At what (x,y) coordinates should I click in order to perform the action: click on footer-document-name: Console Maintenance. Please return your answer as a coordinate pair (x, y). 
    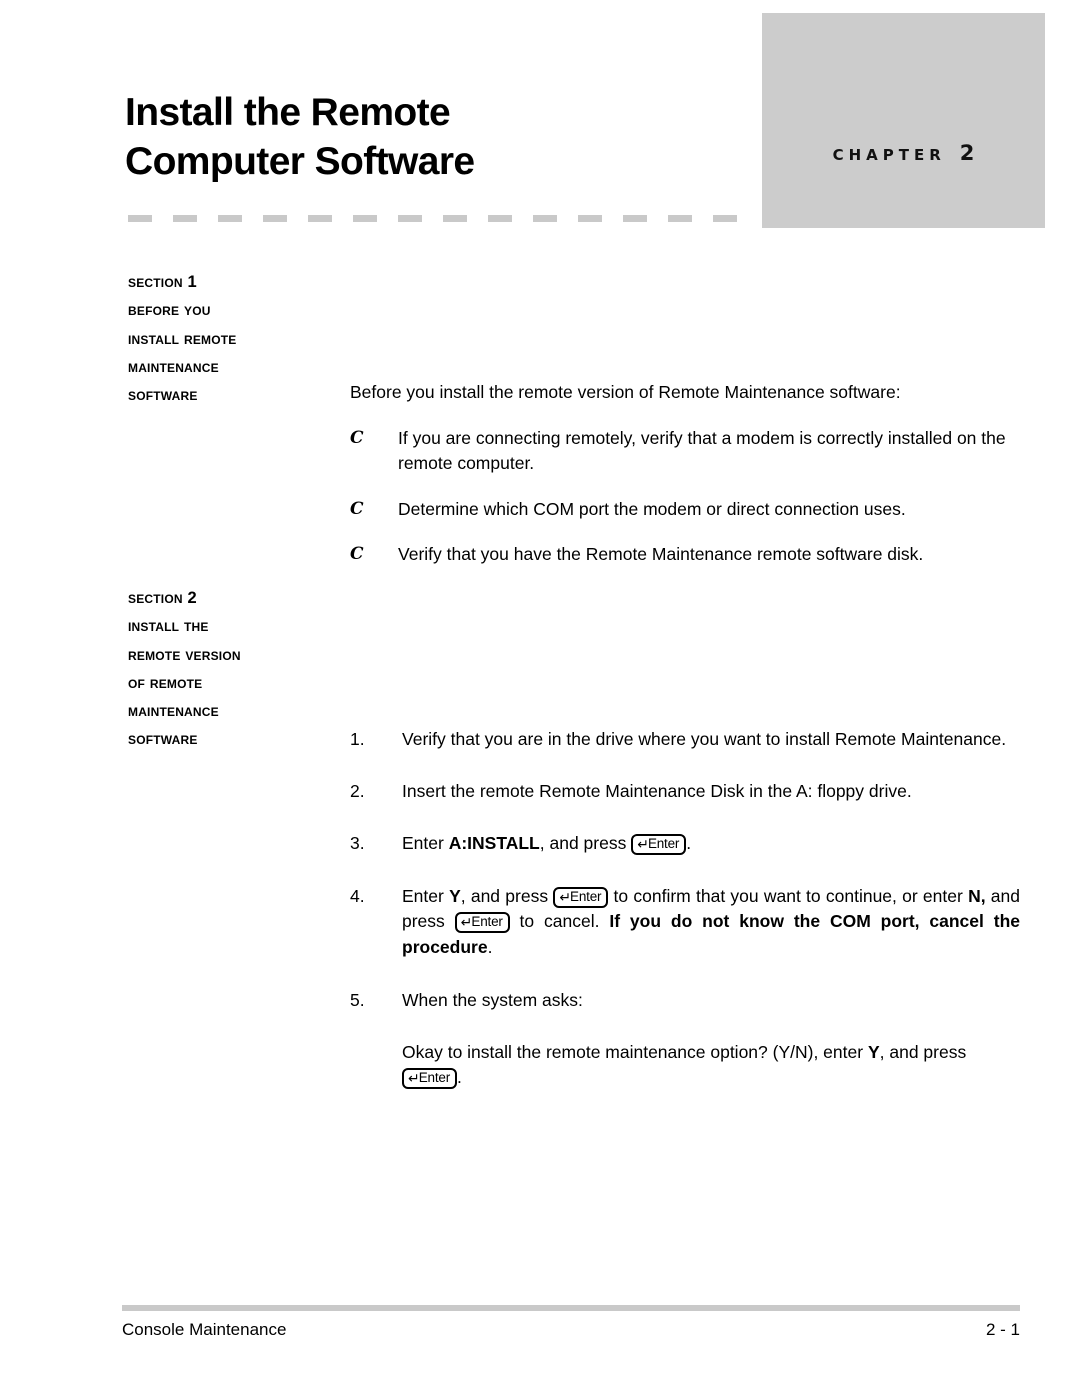
    Looking at the image, I should click on (204, 1329).